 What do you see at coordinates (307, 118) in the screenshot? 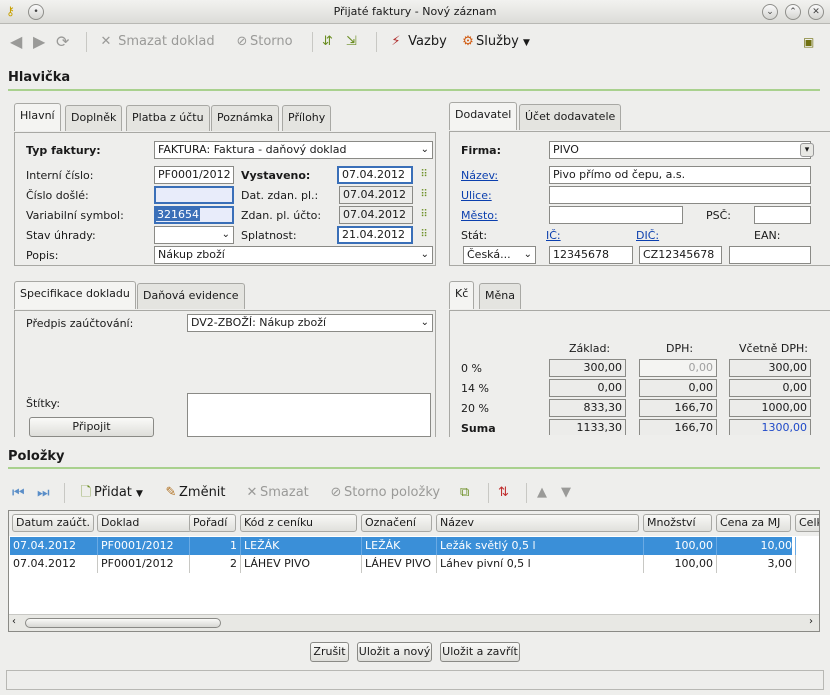
I see `tab-prilohy: Přílohy` at bounding box center [307, 118].